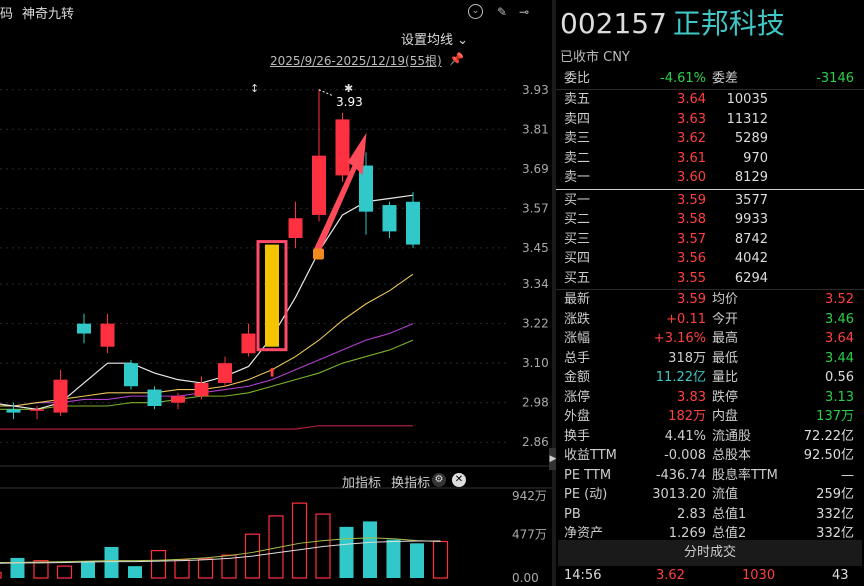  I want to click on bid-label: 买四, so click(577, 258).